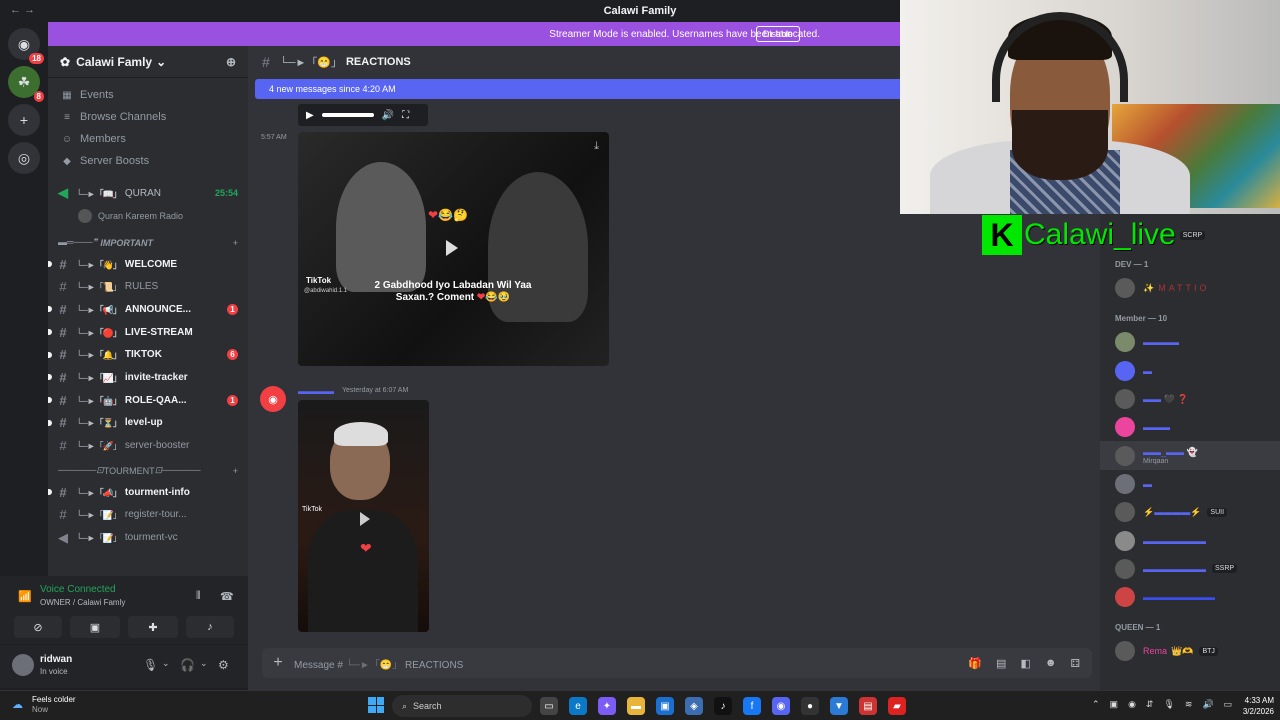 The height and width of the screenshot is (720, 1280). I want to click on member-row: ▬▬▬▬, so click(1190, 342).